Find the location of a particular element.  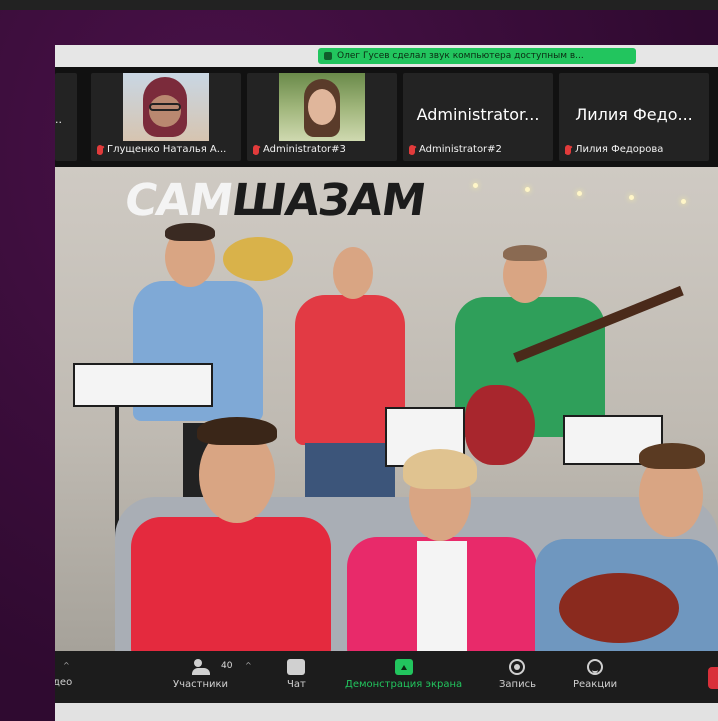

share-screen-button: Демонстрация экрана is located at coordinates (403, 674).